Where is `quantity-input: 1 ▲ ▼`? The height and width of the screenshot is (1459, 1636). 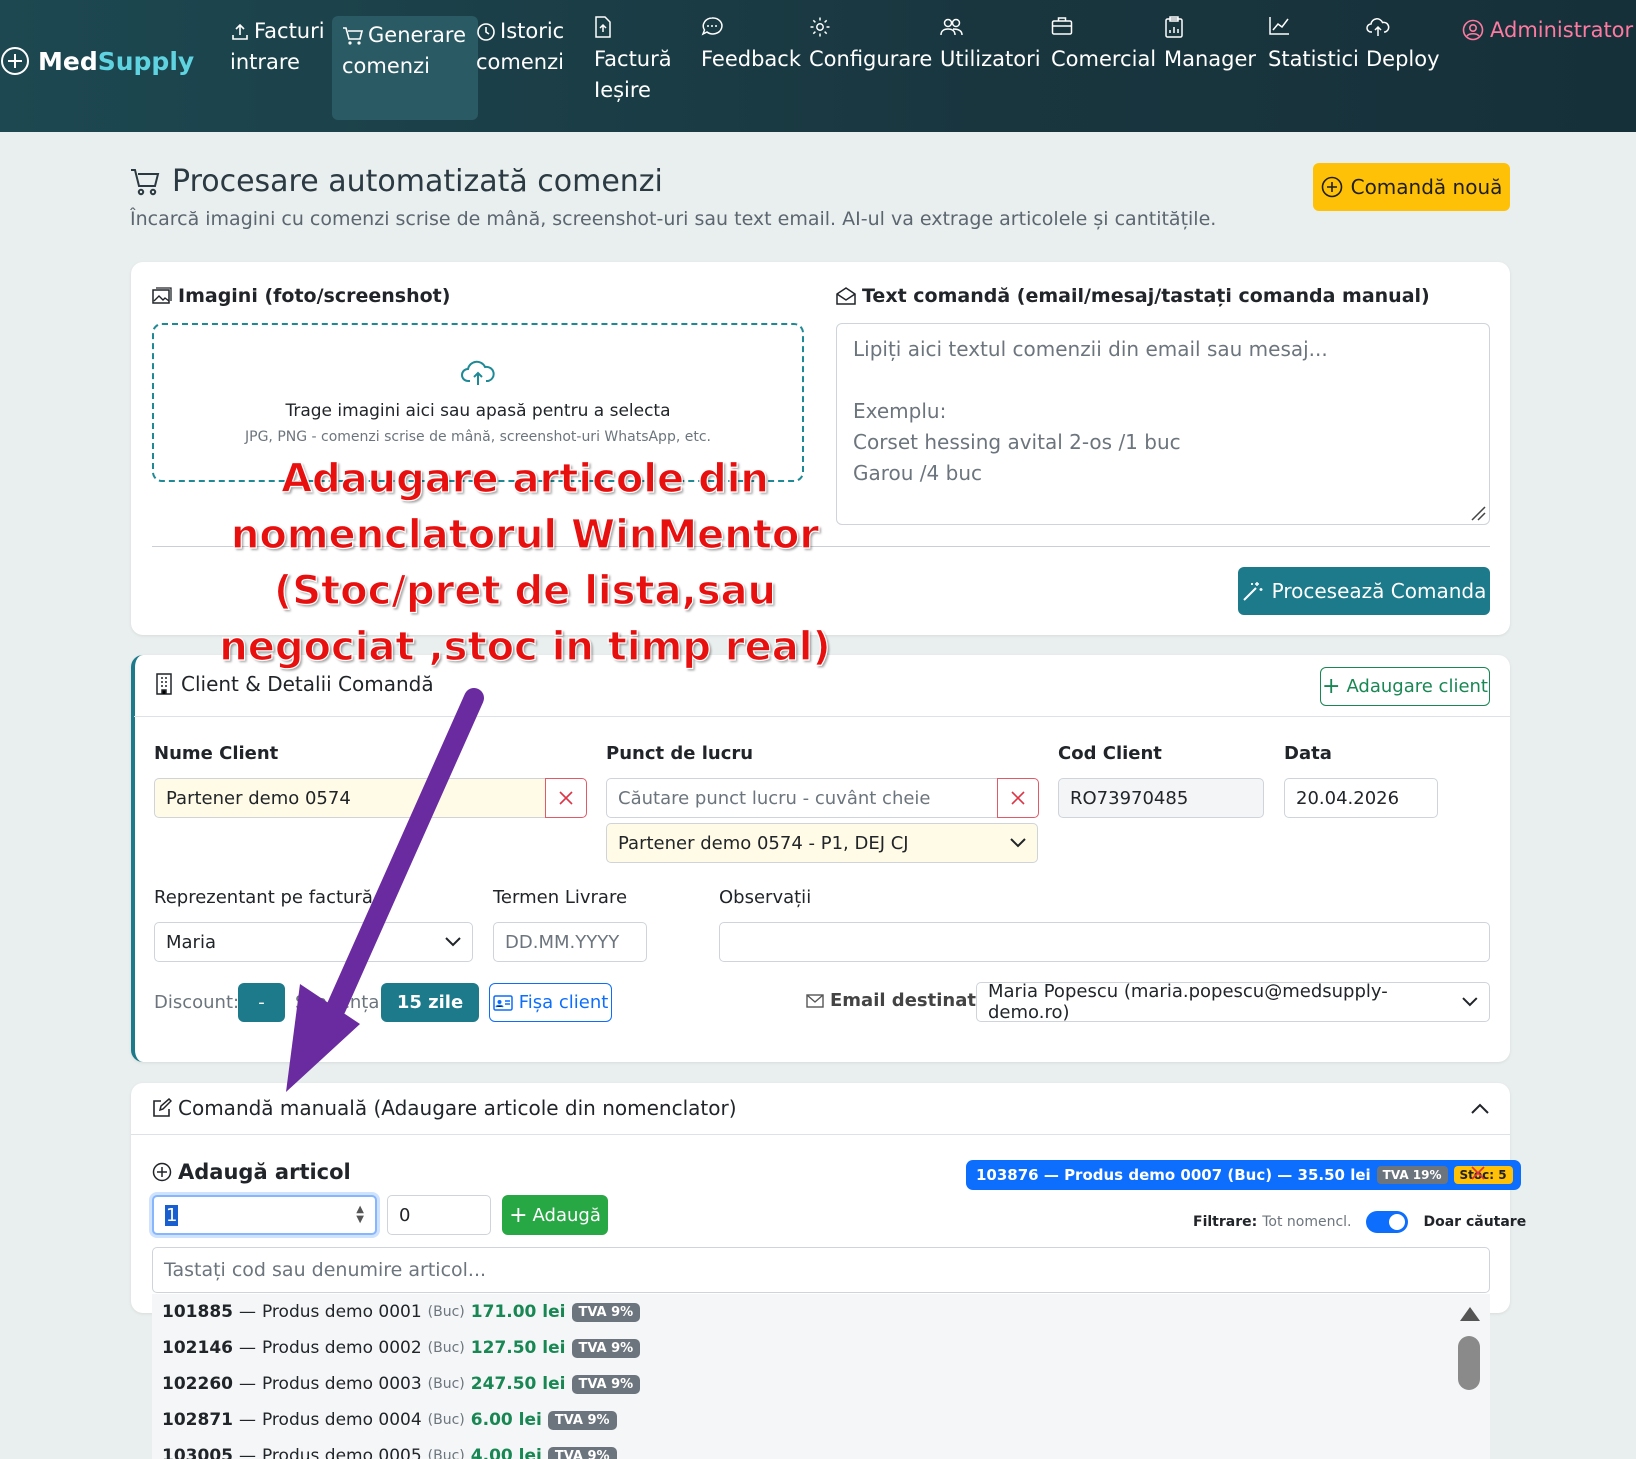 quantity-input: 1 ▲ ▼ is located at coordinates (264, 1215).